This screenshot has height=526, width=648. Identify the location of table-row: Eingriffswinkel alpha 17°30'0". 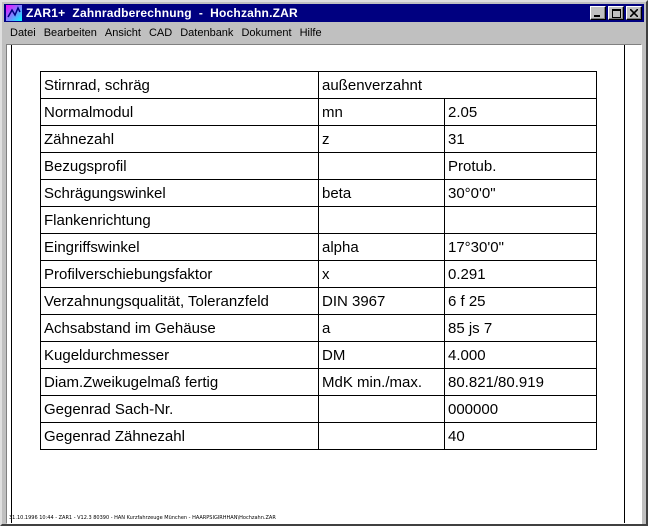
(318, 247).